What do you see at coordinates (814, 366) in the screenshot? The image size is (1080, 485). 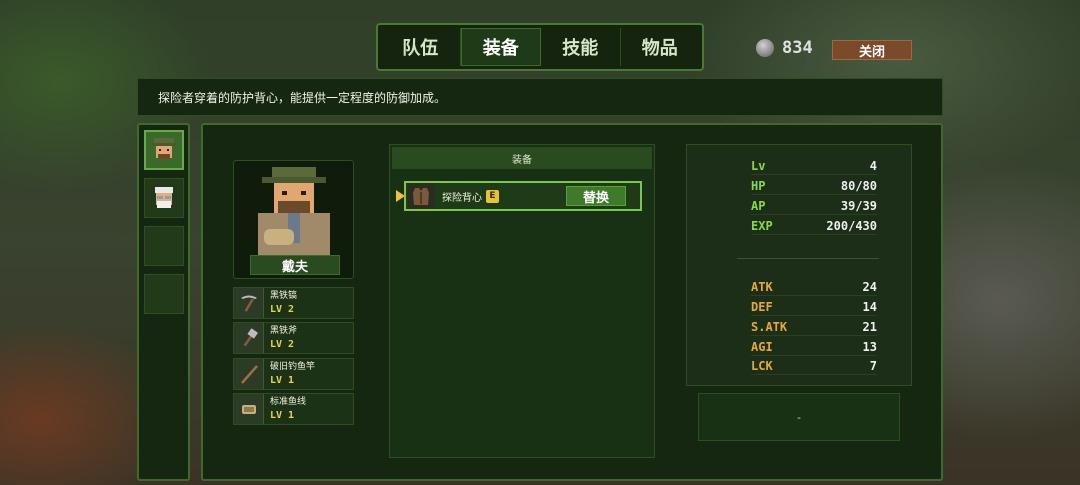 I see `stat-row-lck: LCK 7` at bounding box center [814, 366].